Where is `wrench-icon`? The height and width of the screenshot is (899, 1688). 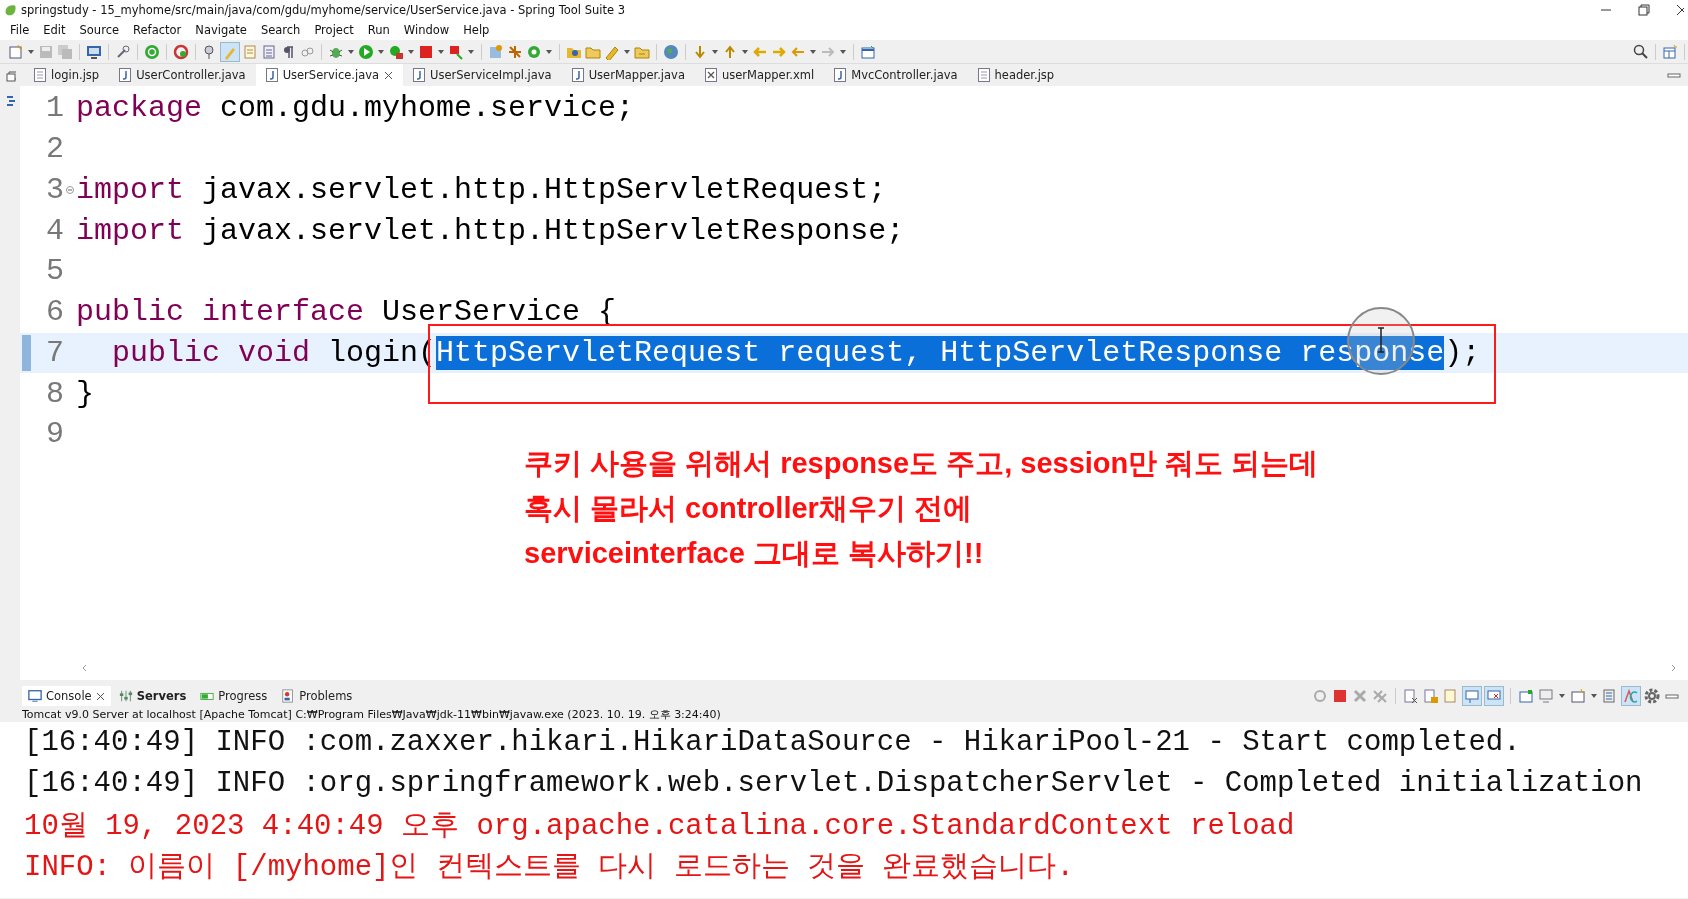 wrench-icon is located at coordinates (123, 51).